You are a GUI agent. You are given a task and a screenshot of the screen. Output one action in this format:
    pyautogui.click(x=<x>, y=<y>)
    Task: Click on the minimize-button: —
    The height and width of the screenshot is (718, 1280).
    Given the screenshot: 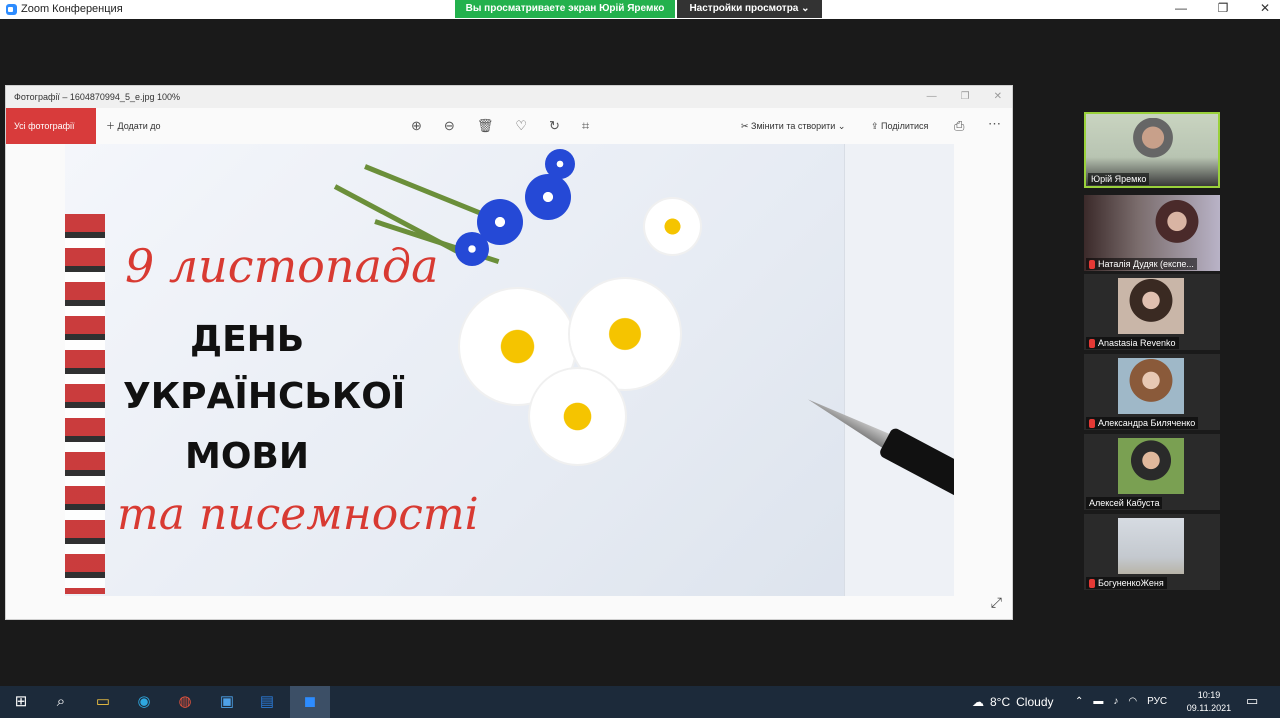 What is the action you would take?
    pyautogui.click(x=1181, y=8)
    